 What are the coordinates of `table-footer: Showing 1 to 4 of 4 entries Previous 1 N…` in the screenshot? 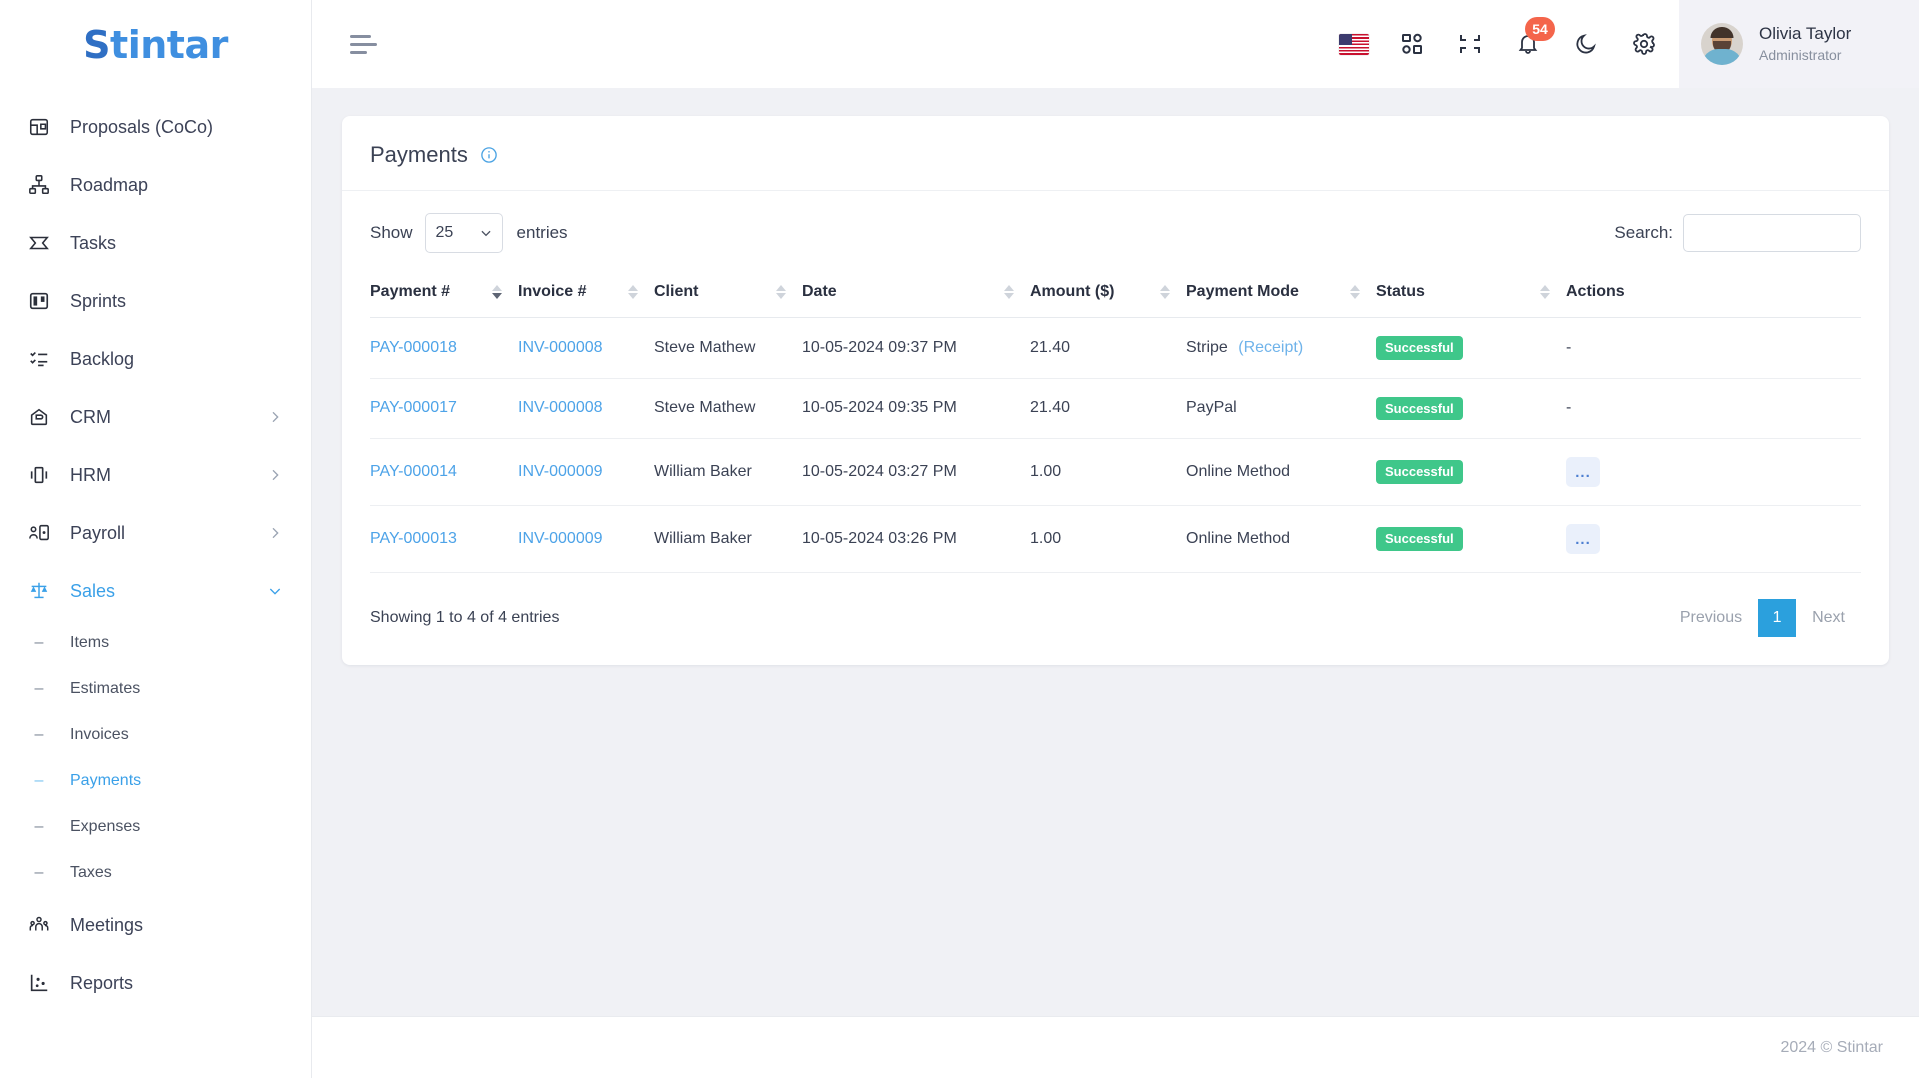 It's located at (1115, 610).